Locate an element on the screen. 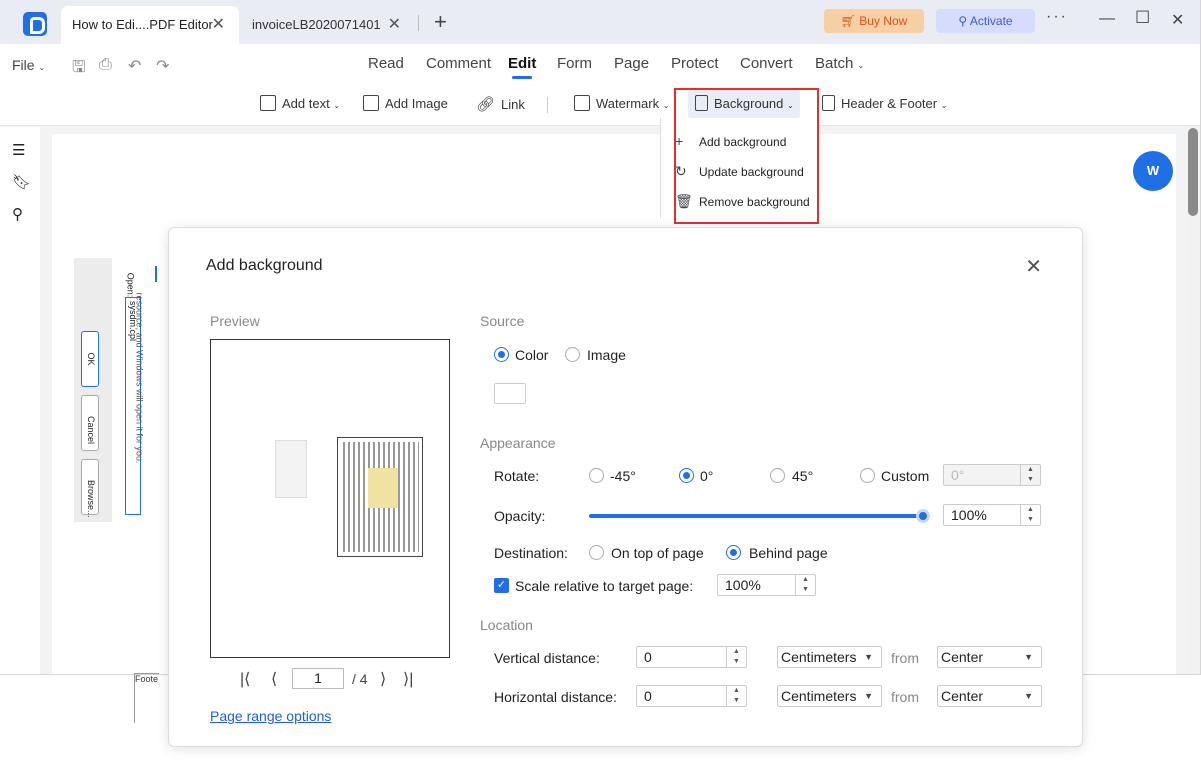  vertical-distance-input: 0 ▲ ▼ is located at coordinates (691, 657).